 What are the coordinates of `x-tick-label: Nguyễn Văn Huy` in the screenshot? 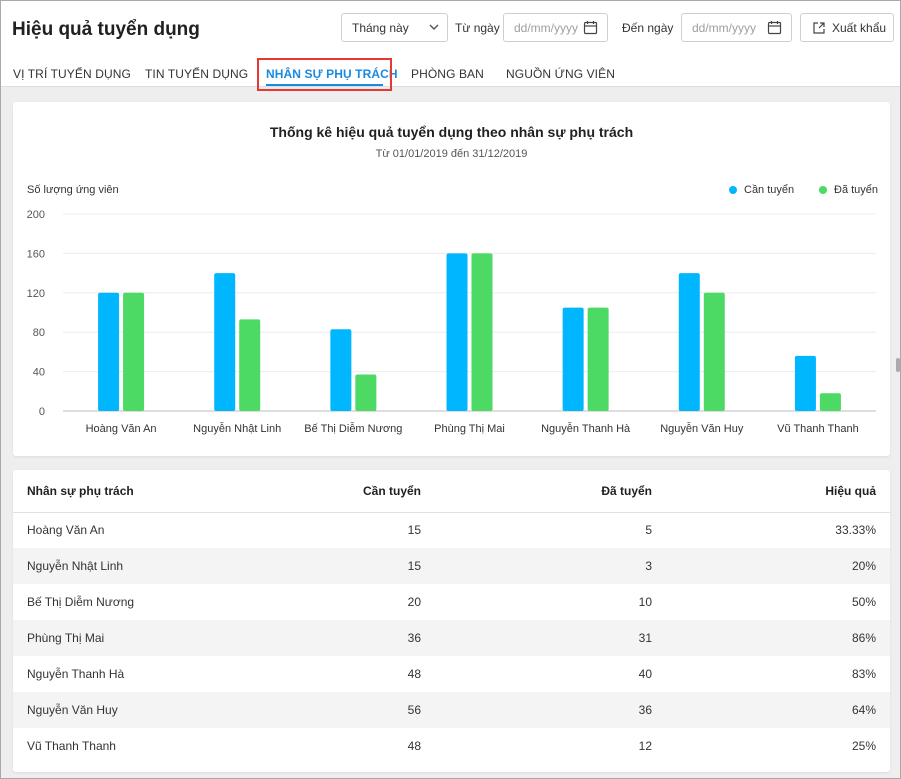 It's located at (702, 428).